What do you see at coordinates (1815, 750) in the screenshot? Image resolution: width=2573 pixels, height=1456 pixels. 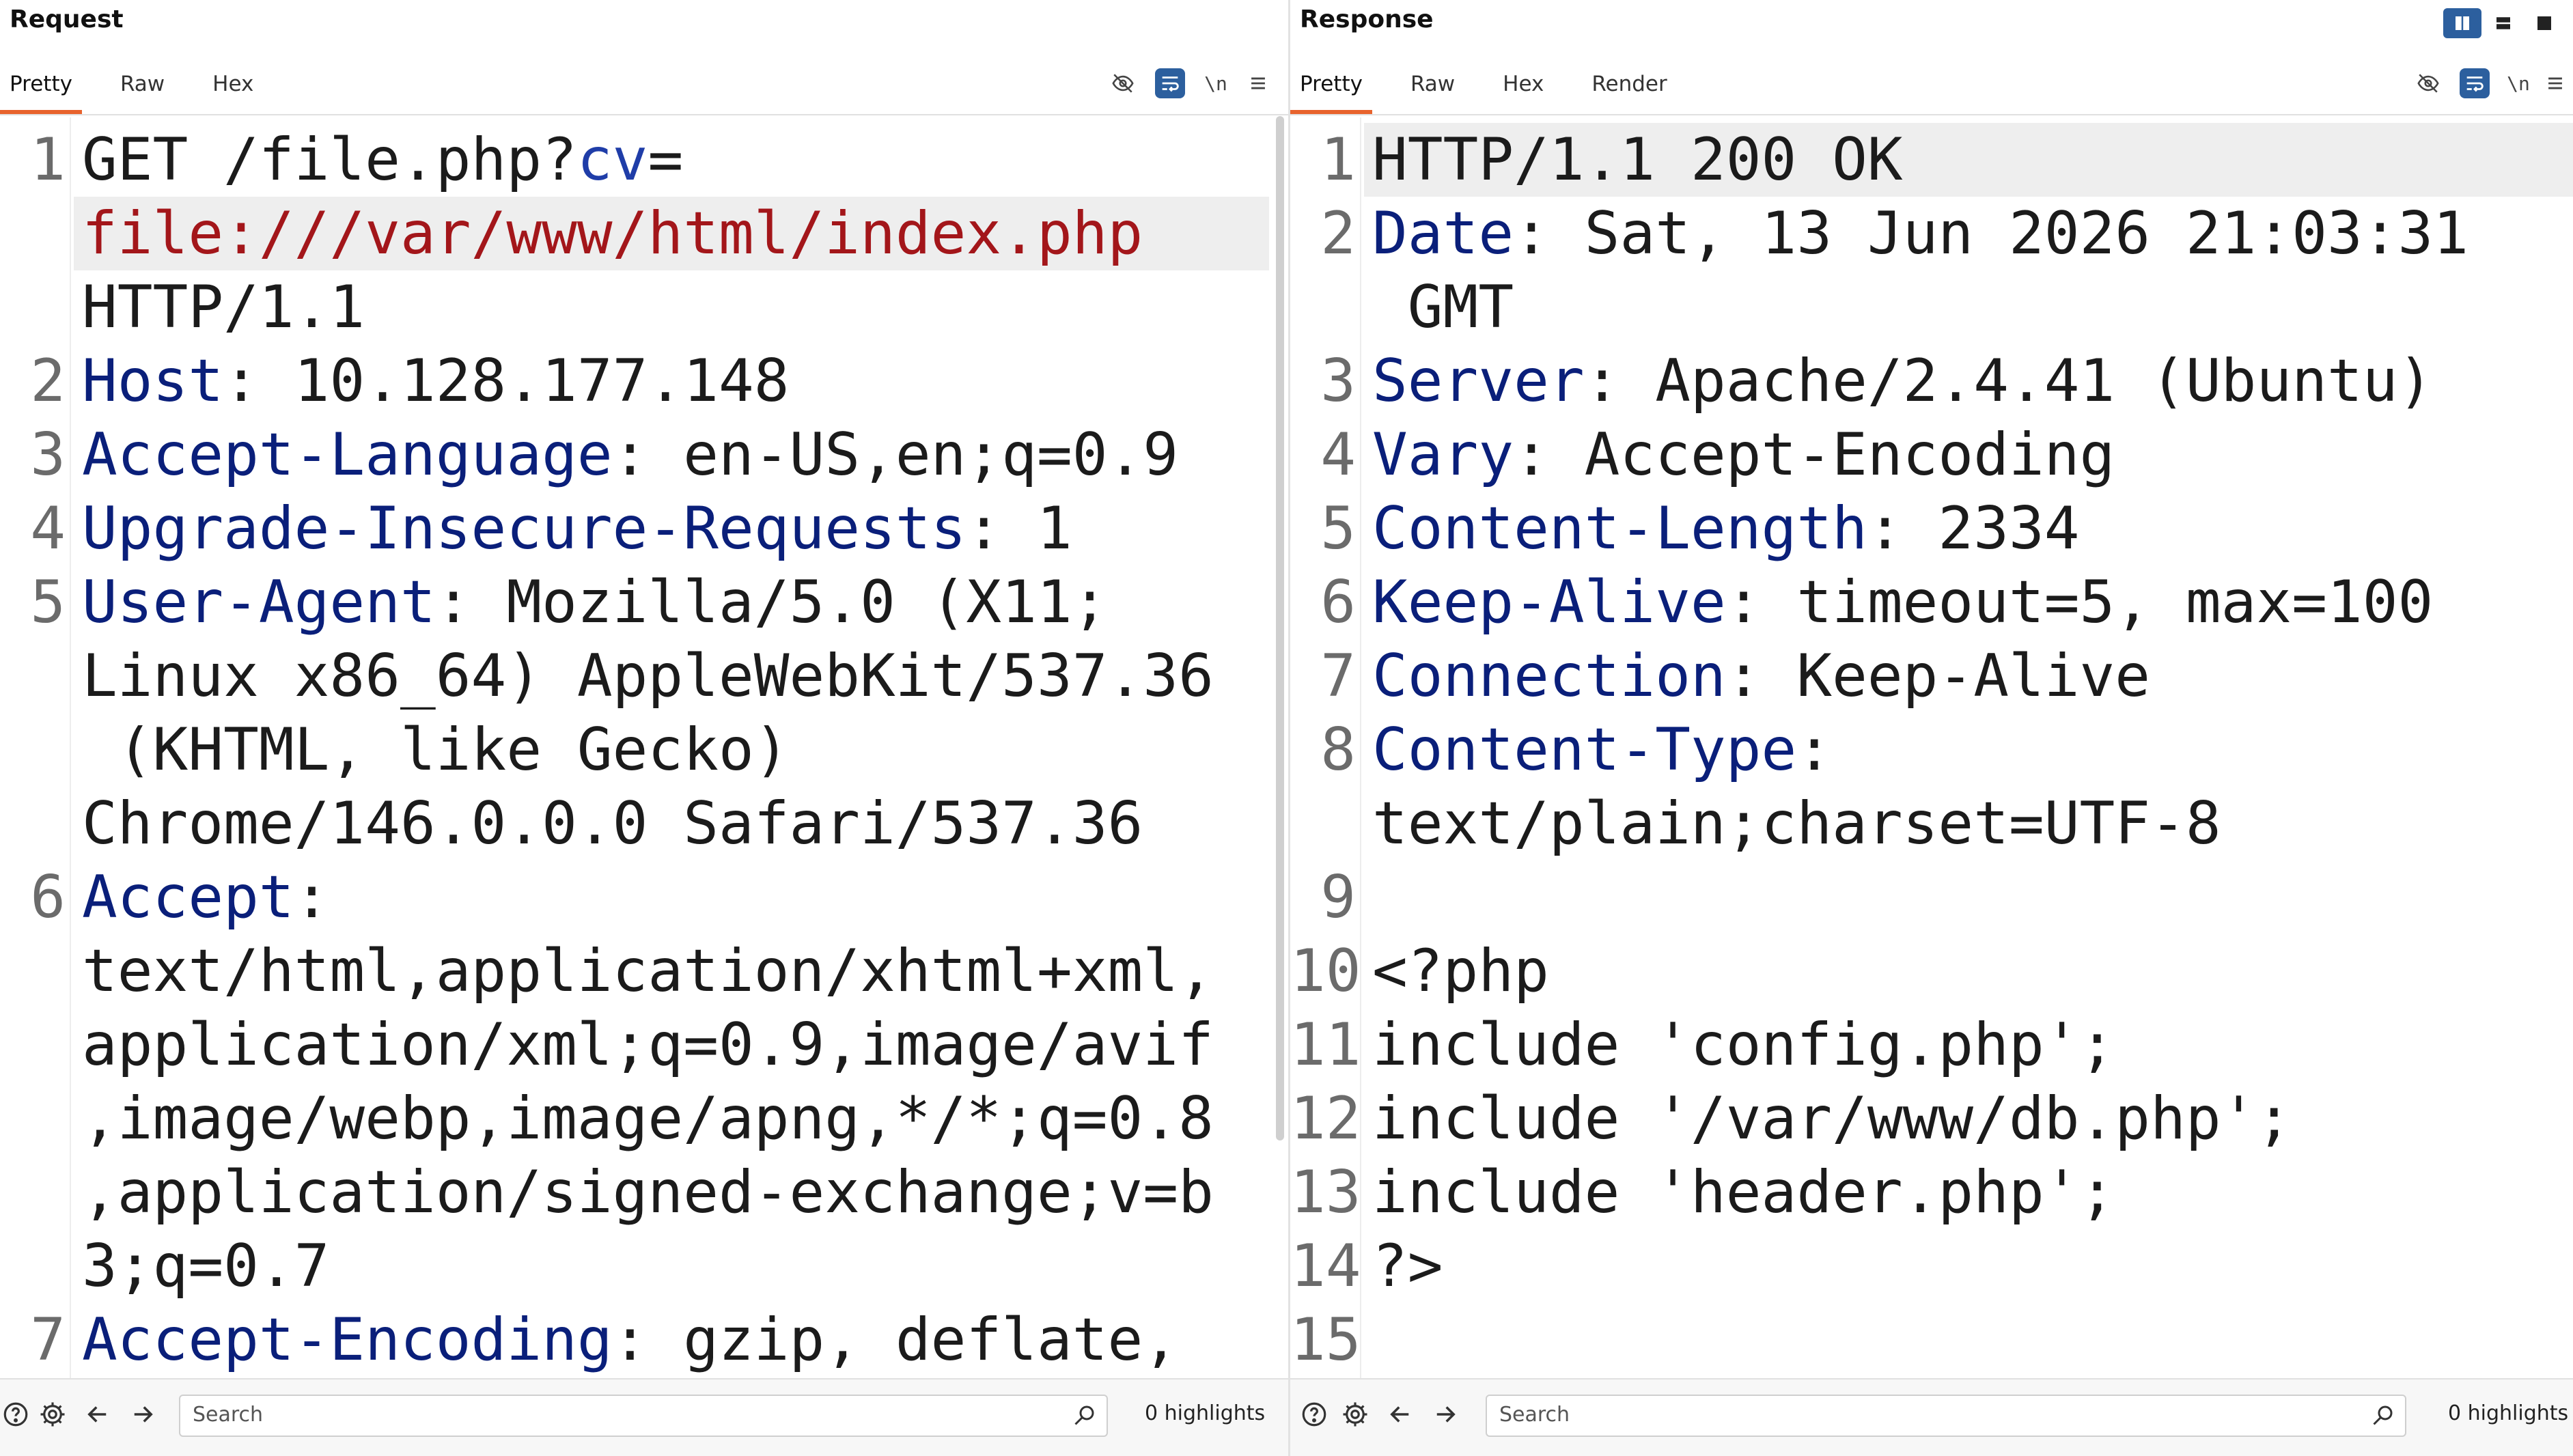 I see `code-text: :` at bounding box center [1815, 750].